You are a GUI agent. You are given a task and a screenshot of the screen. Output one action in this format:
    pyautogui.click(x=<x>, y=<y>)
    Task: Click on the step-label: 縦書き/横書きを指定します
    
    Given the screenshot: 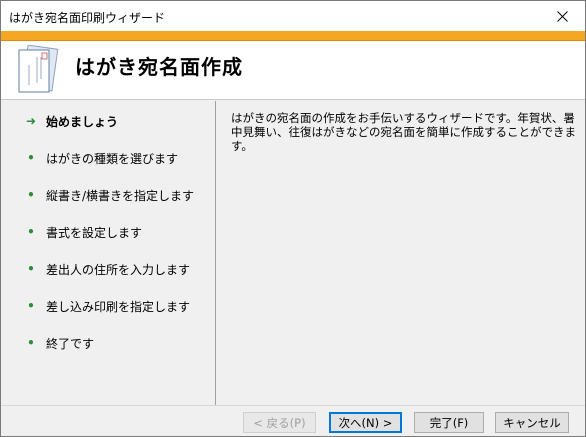 What is the action you would take?
    pyautogui.click(x=120, y=195)
    